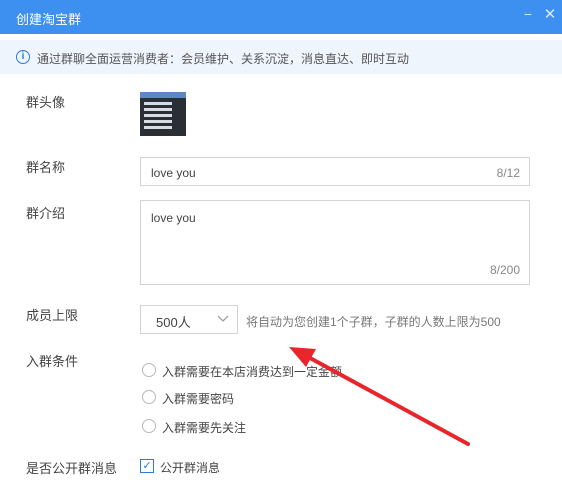  I want to click on red-arrow-icon, so click(379, 396).